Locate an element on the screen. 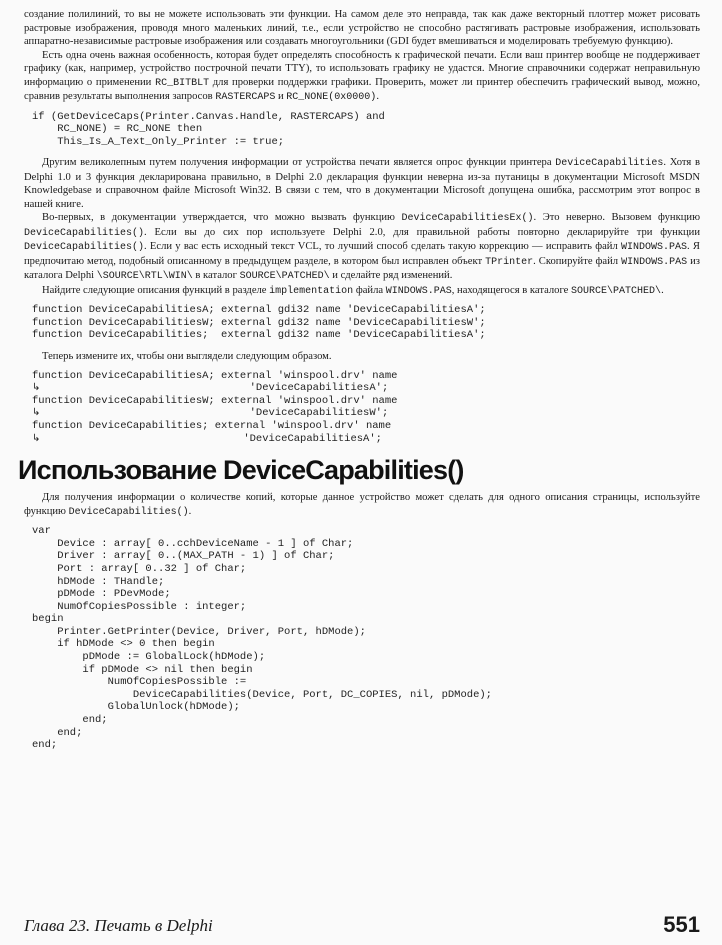 The width and height of the screenshot is (722, 945). page-number: 551 is located at coordinates (681, 924).